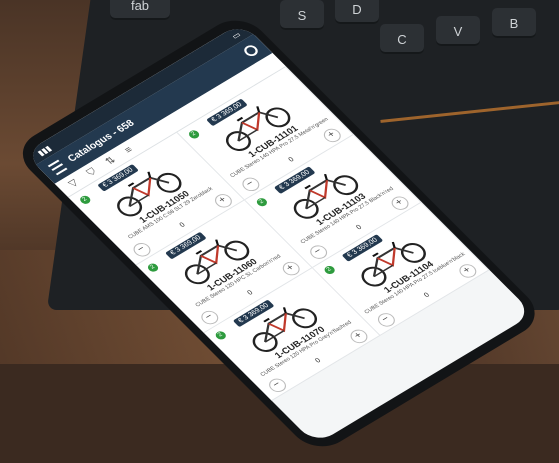 This screenshot has height=463, width=559. Describe the element at coordinates (251, 51) in the screenshot. I see `search-icon` at that location.